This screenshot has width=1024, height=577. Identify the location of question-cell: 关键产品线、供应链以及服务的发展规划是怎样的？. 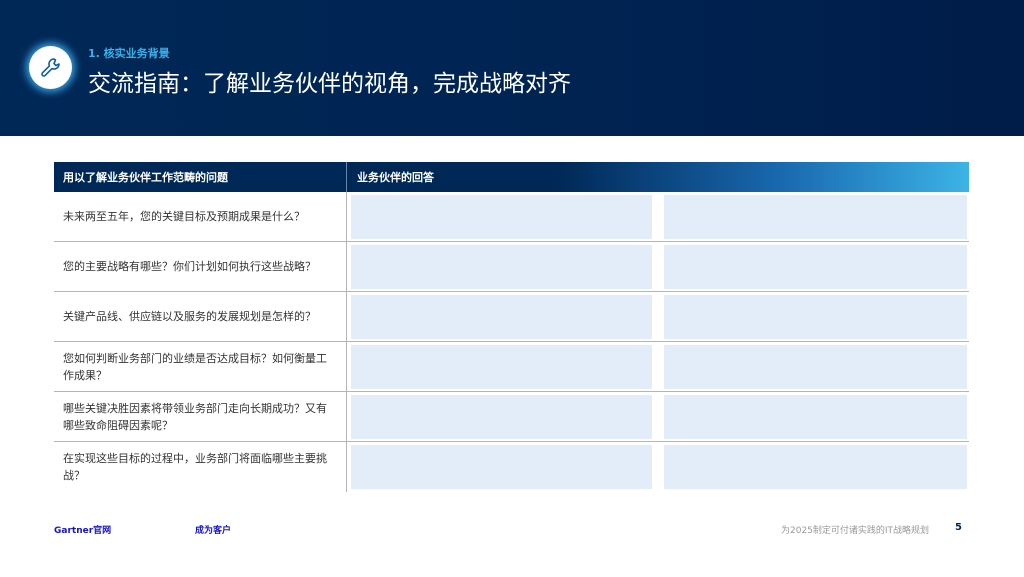
(200, 316).